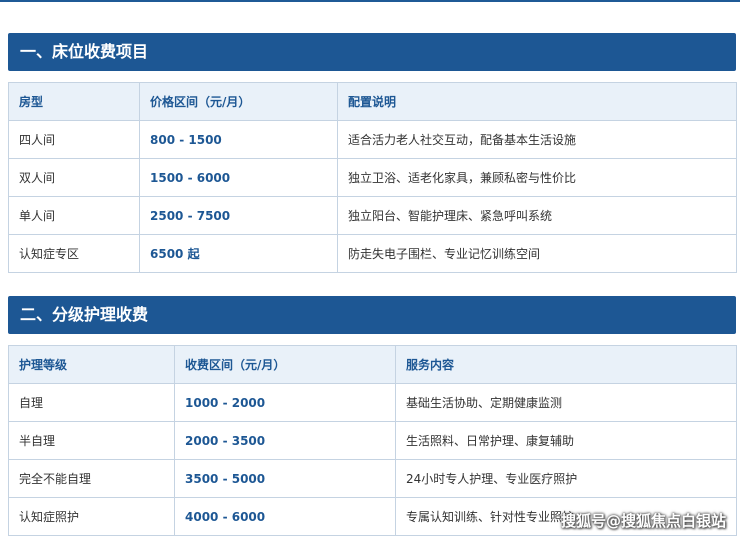 The height and width of the screenshot is (537, 740). I want to click on watermark: 搜狐号@搜狐焦点白银站, so click(643, 521).